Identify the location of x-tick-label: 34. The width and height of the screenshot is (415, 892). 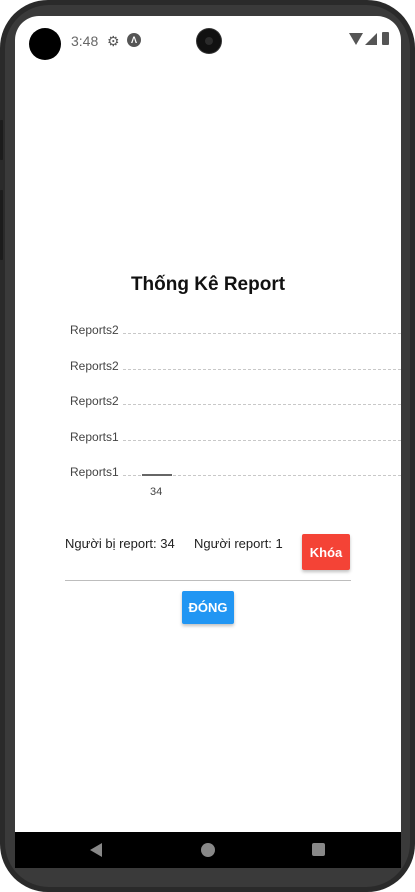
(156, 492).